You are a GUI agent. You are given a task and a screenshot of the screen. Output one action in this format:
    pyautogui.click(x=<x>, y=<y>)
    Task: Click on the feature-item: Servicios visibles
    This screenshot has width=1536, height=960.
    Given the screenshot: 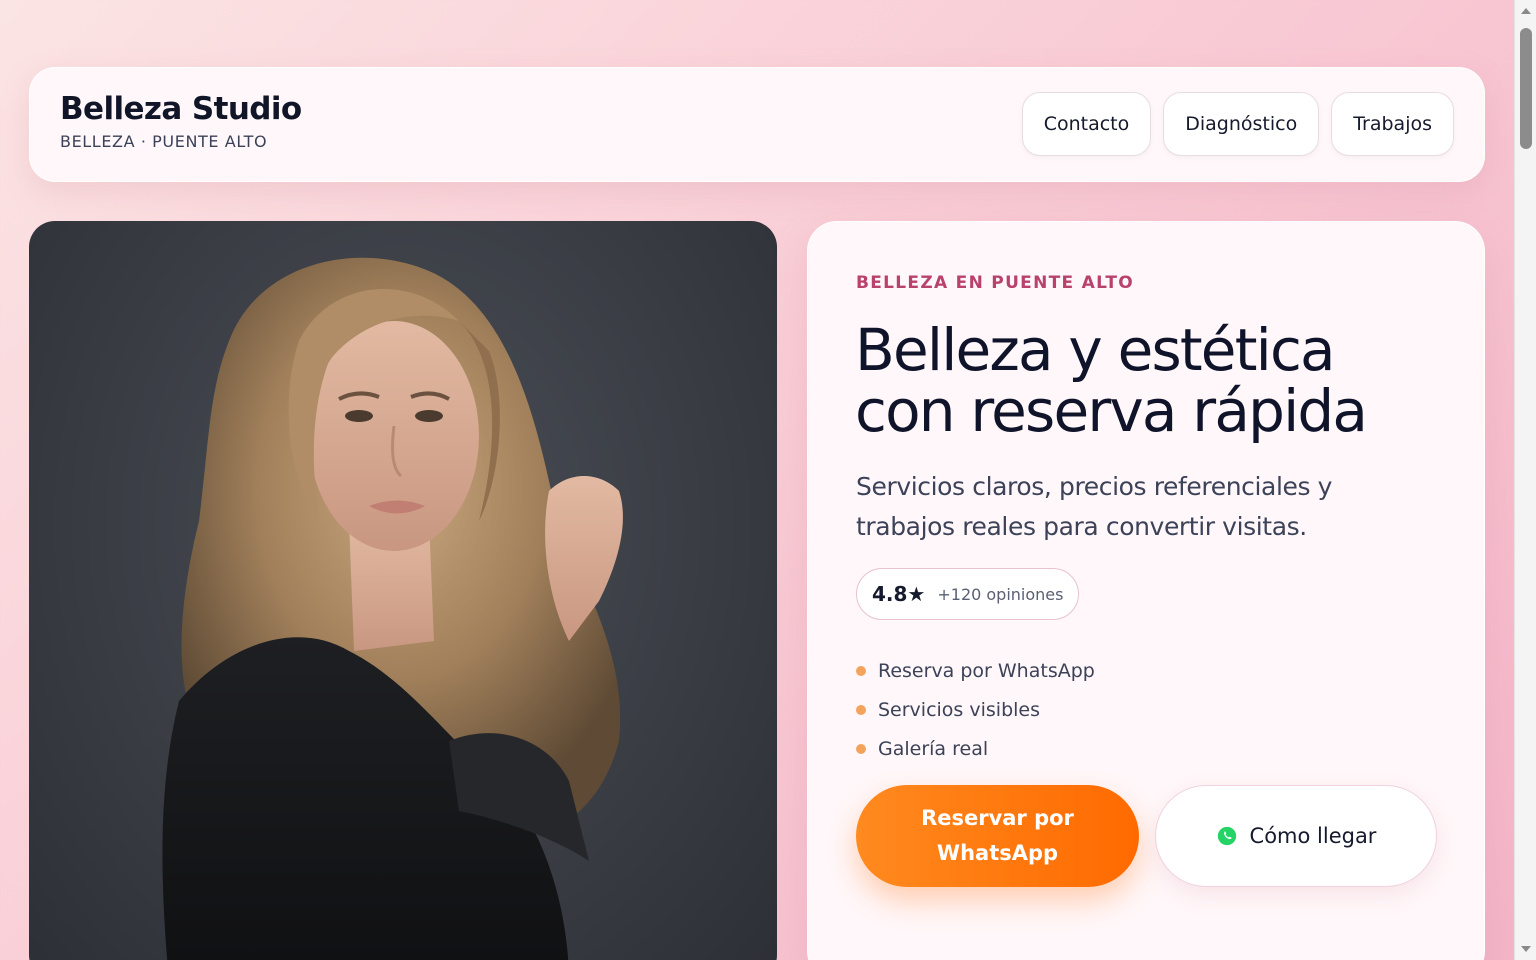 What is the action you would take?
    pyautogui.click(x=975, y=709)
    